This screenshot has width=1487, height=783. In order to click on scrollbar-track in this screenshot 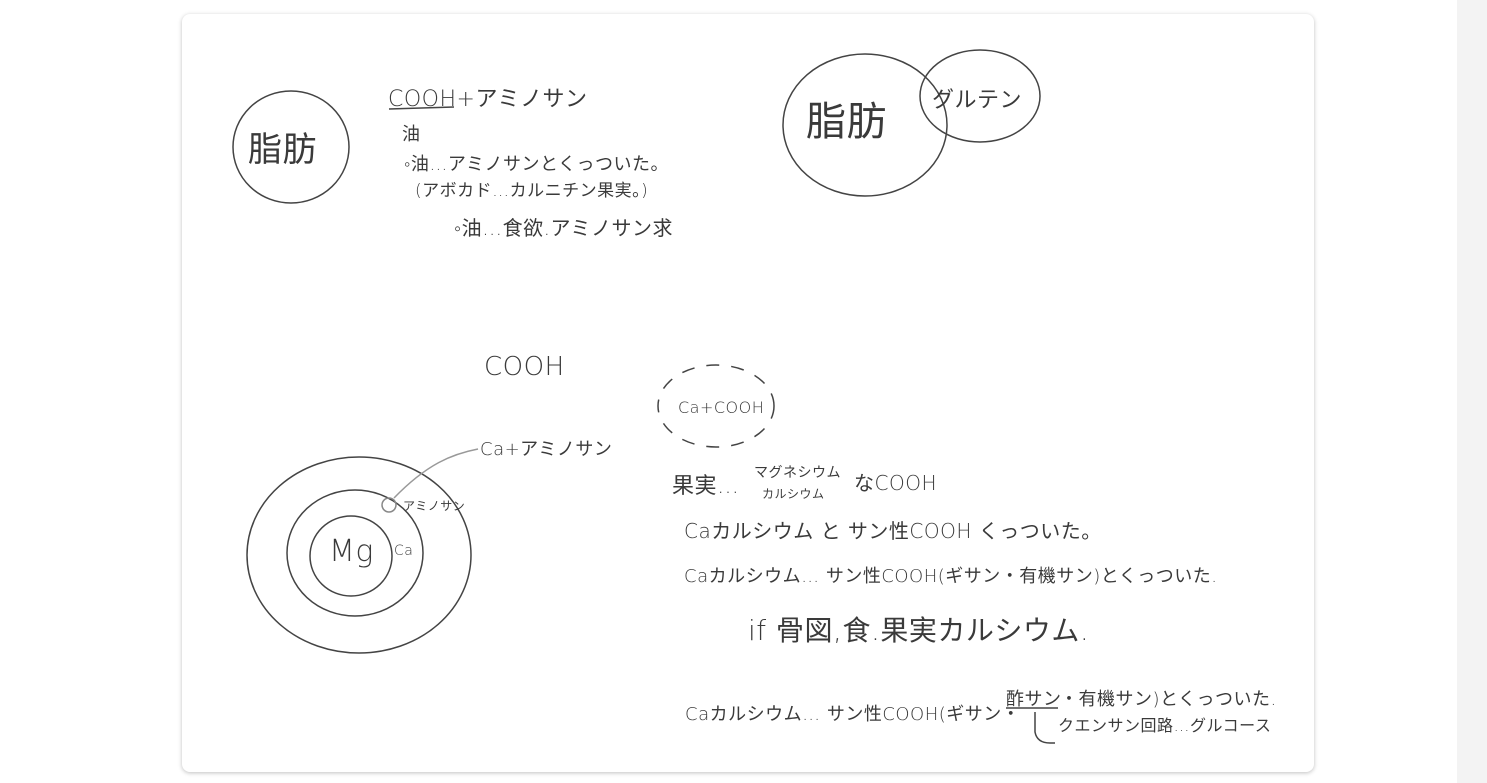, I will do `click(1472, 391)`.